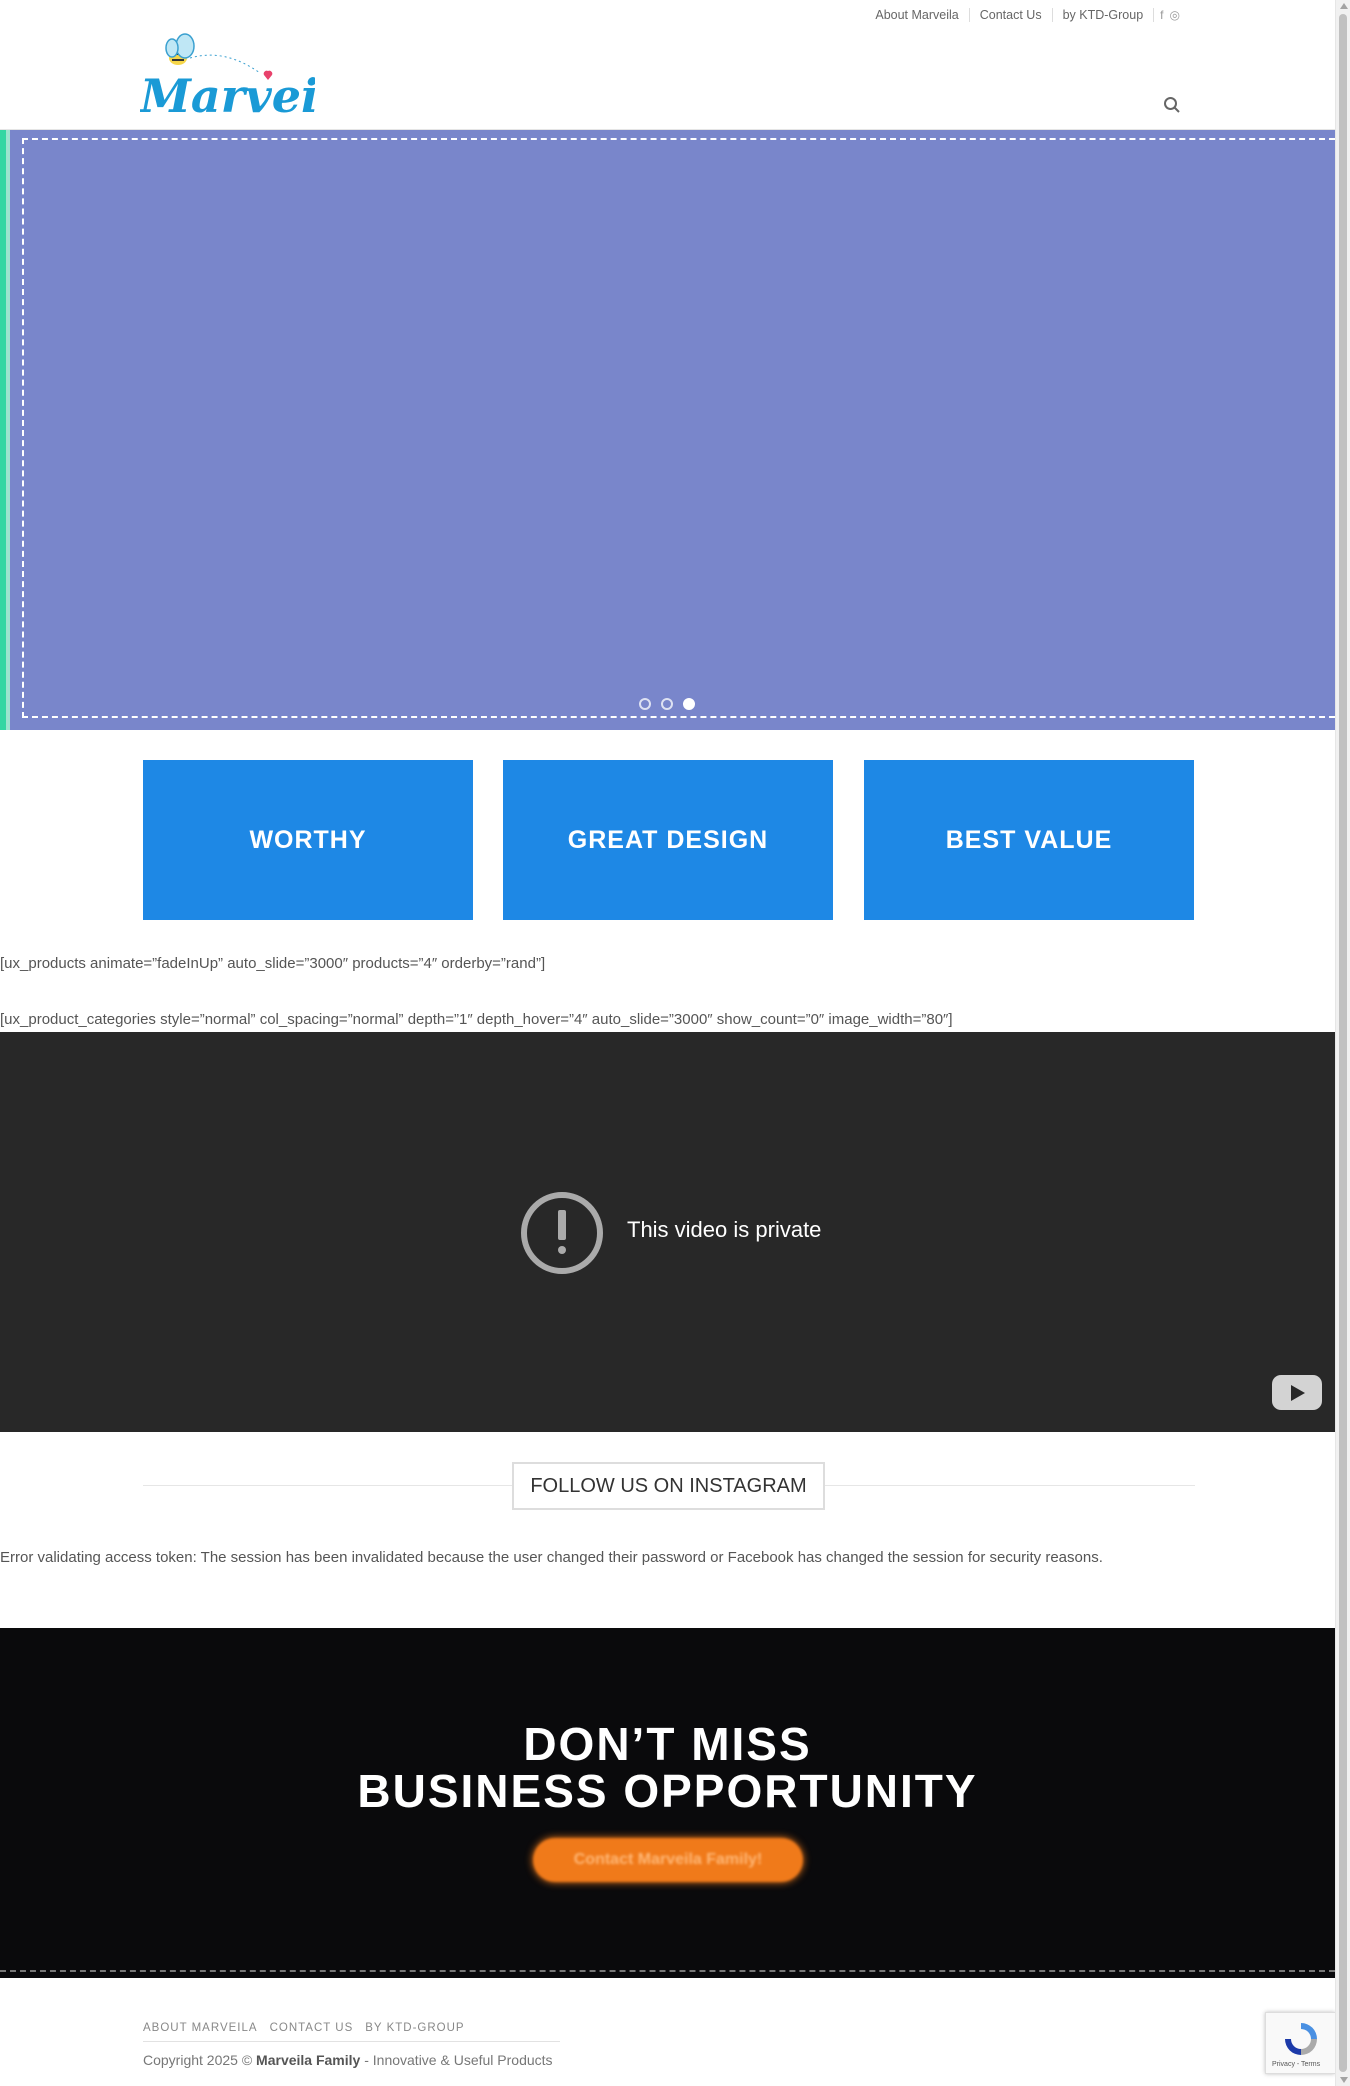 This screenshot has width=1350, height=2086. What do you see at coordinates (724, 1229) in the screenshot?
I see `video-message: This video is private` at bounding box center [724, 1229].